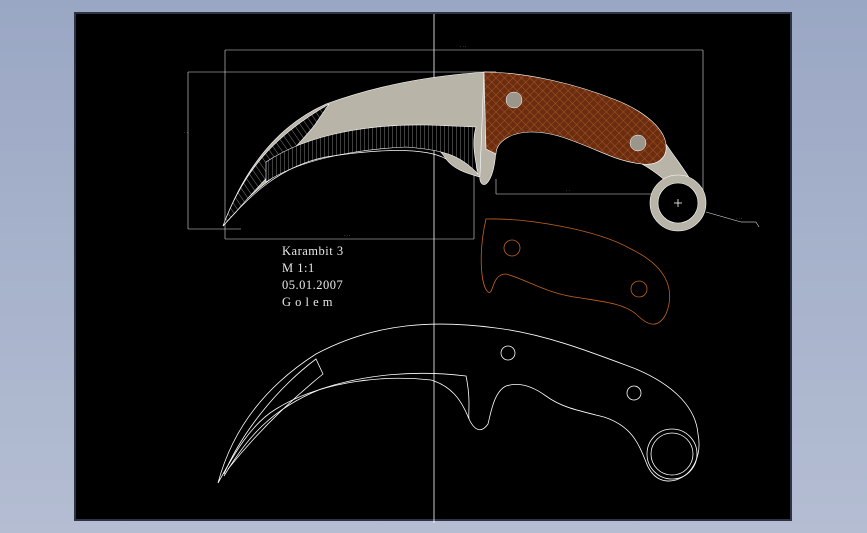 The image size is (867, 533). What do you see at coordinates (508, 353) in the screenshot?
I see `blank-hole-front` at bounding box center [508, 353].